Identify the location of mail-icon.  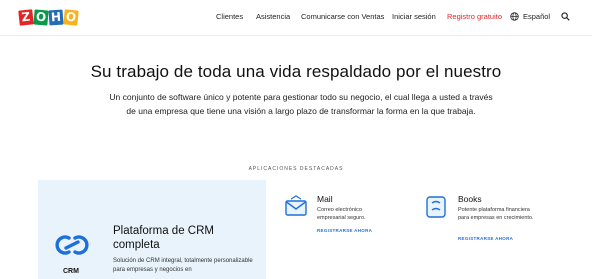
(296, 205).